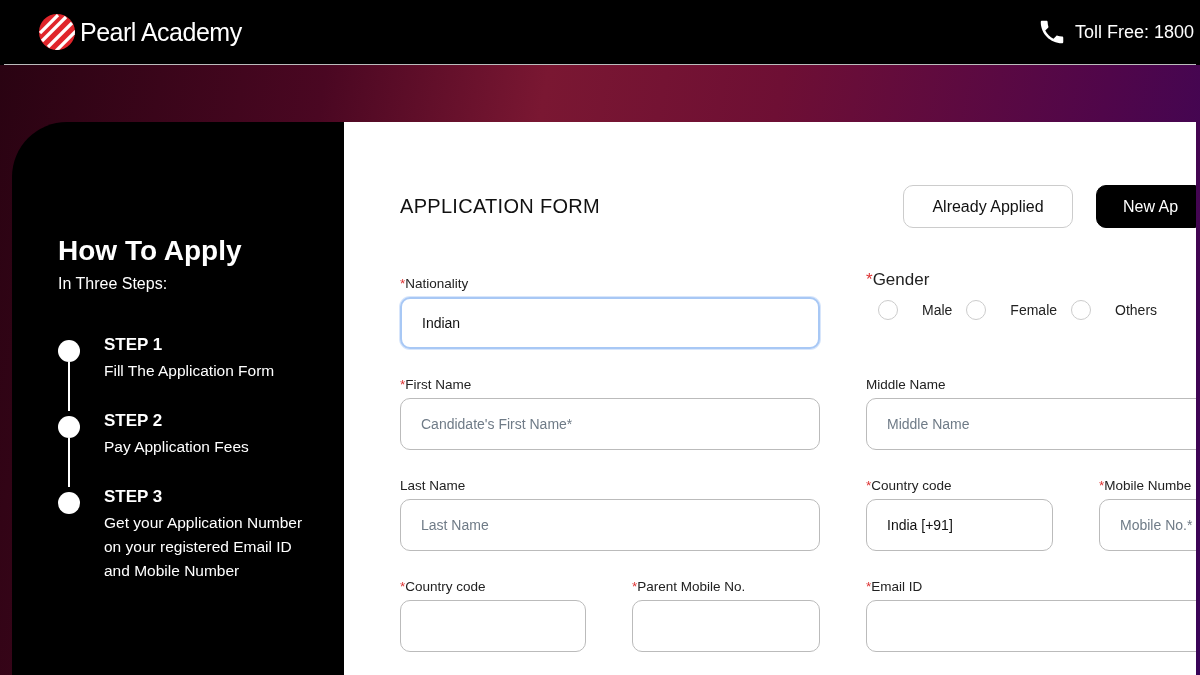 The height and width of the screenshot is (675, 1200). Describe the element at coordinates (959, 525) in the screenshot. I see `input-field: India [+91]` at that location.